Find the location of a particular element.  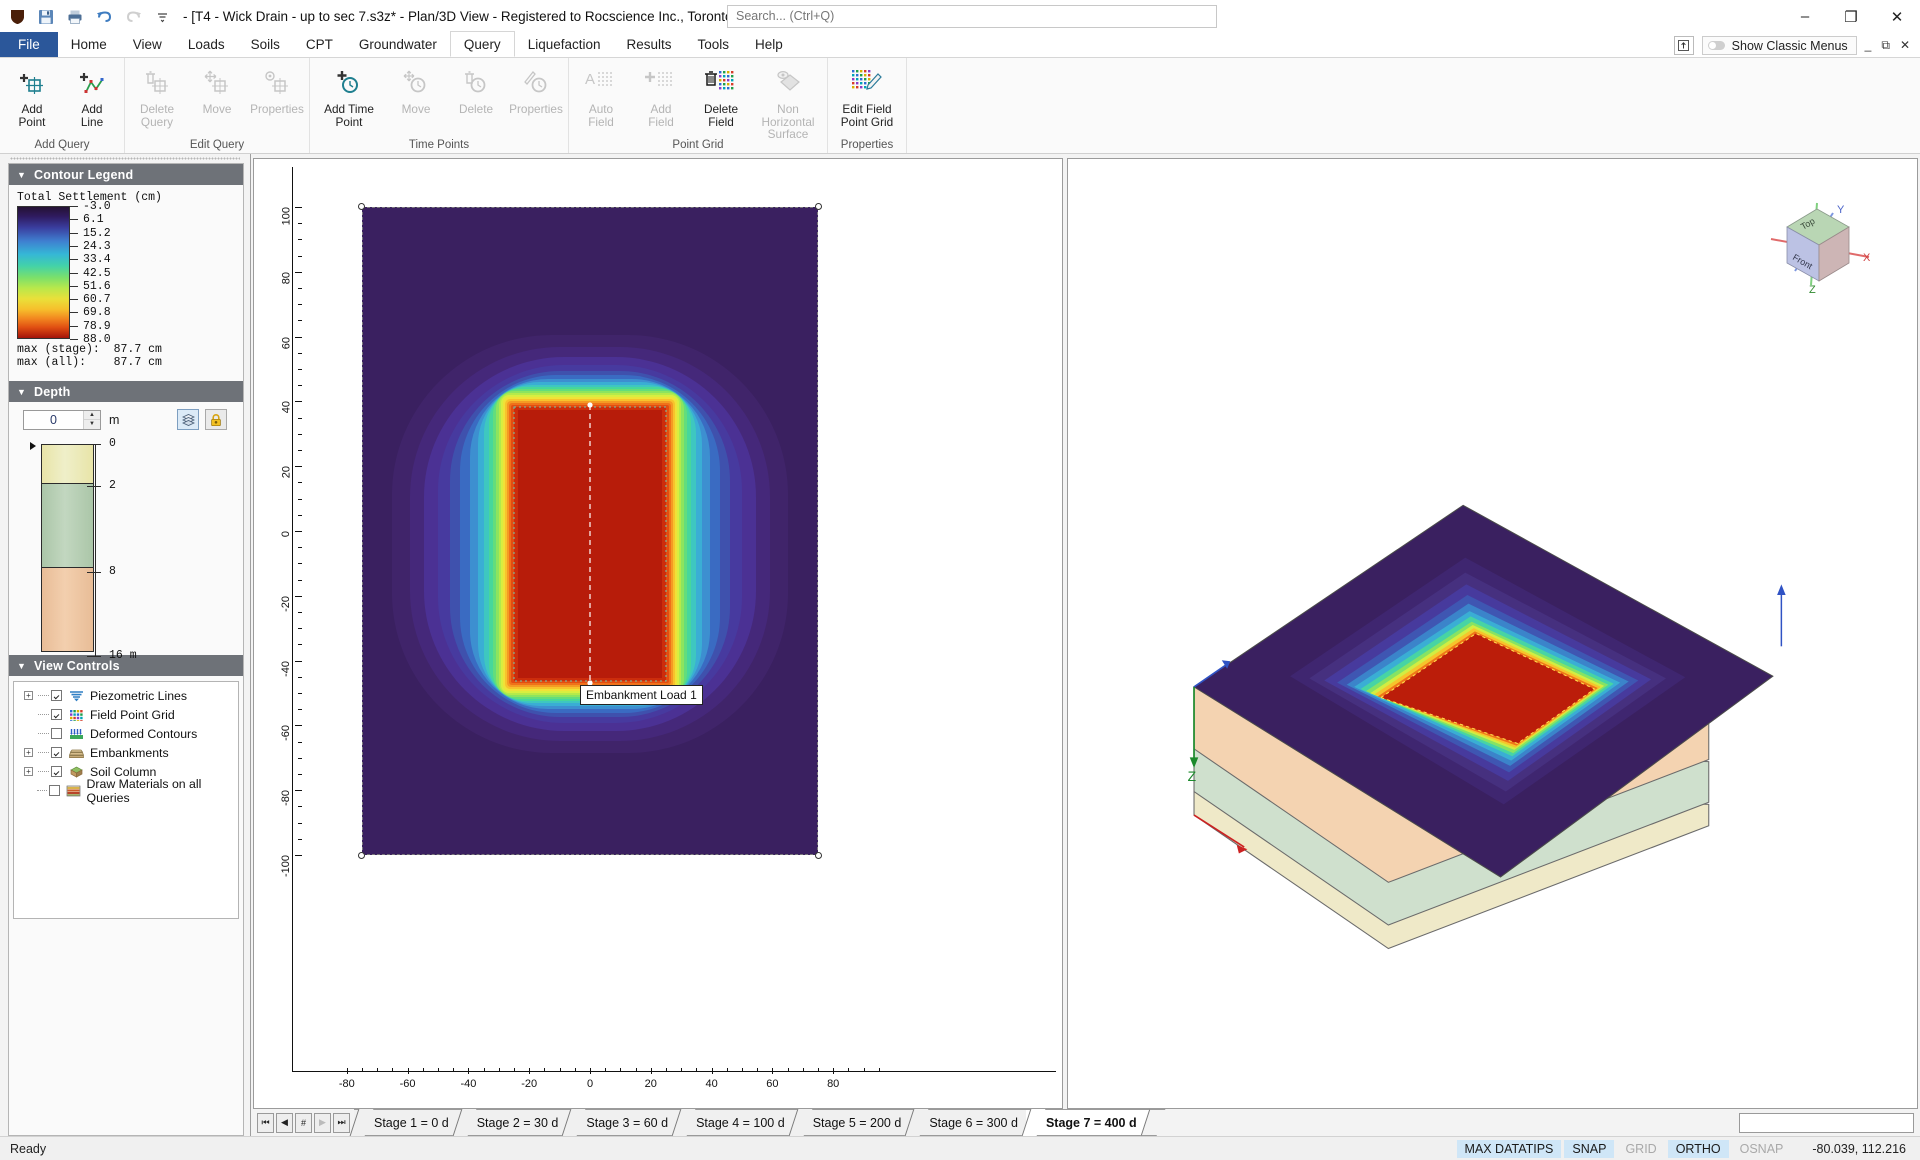

last-stage-icon: ⏭ is located at coordinates (341, 1122).